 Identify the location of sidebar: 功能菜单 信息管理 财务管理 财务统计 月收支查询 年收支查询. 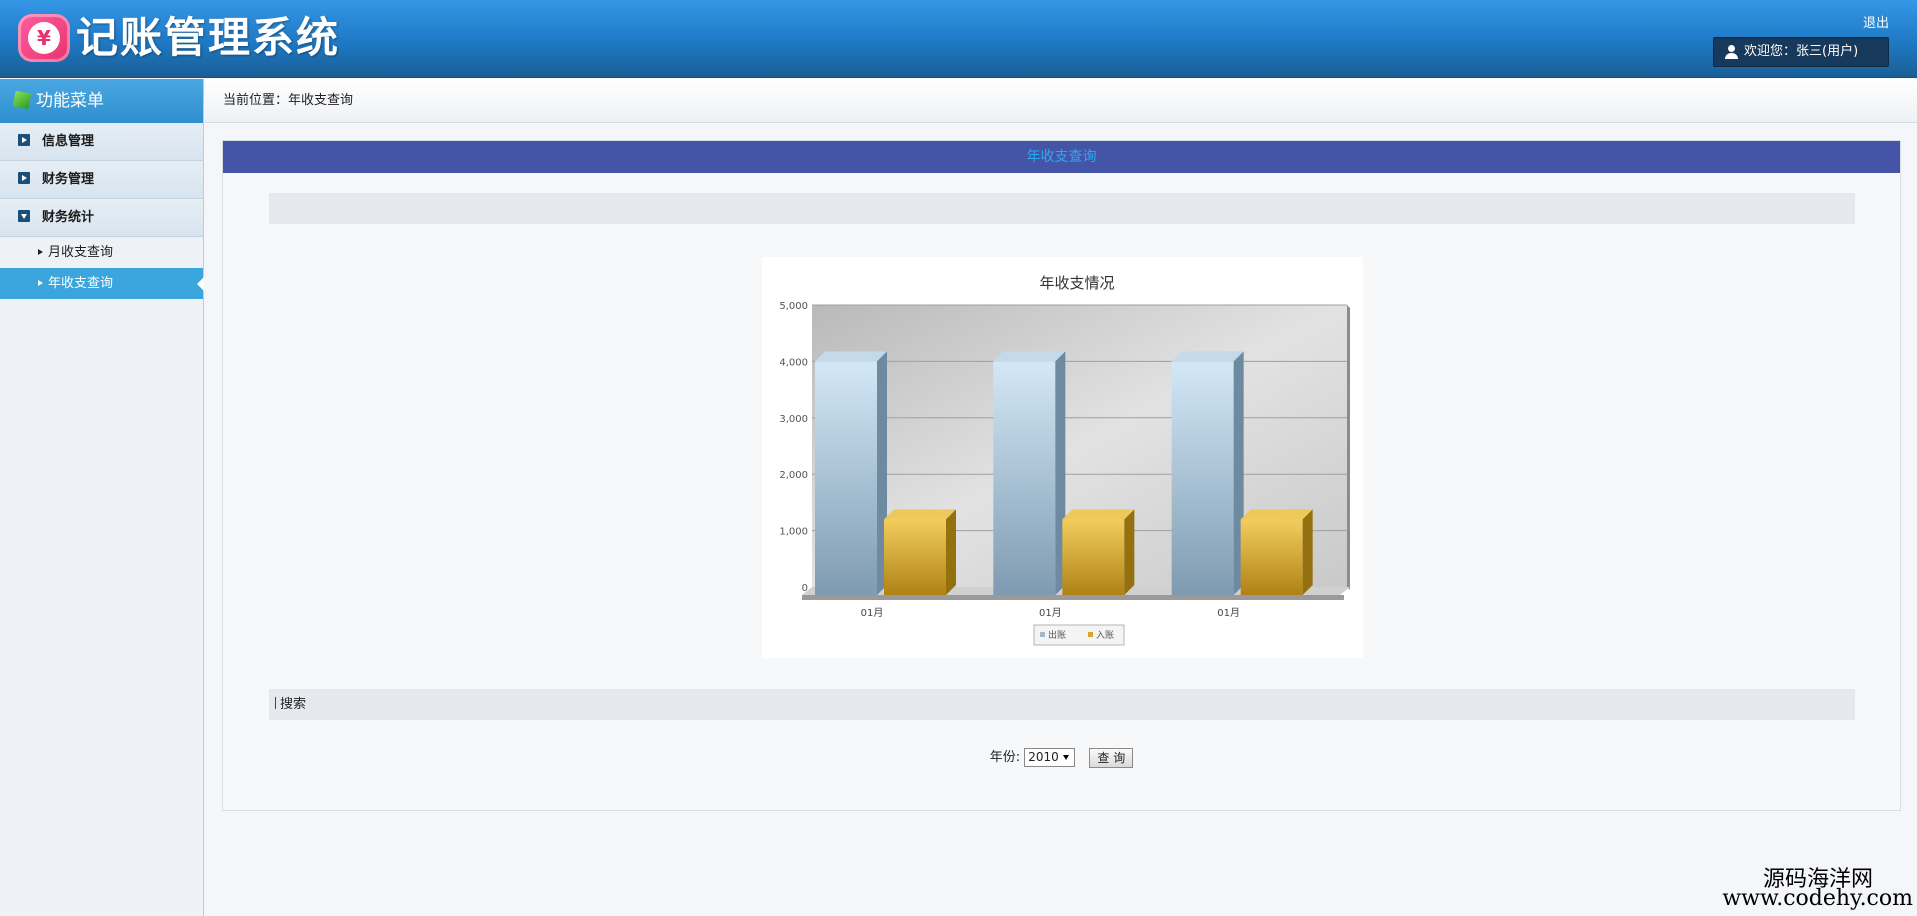
(102, 497).